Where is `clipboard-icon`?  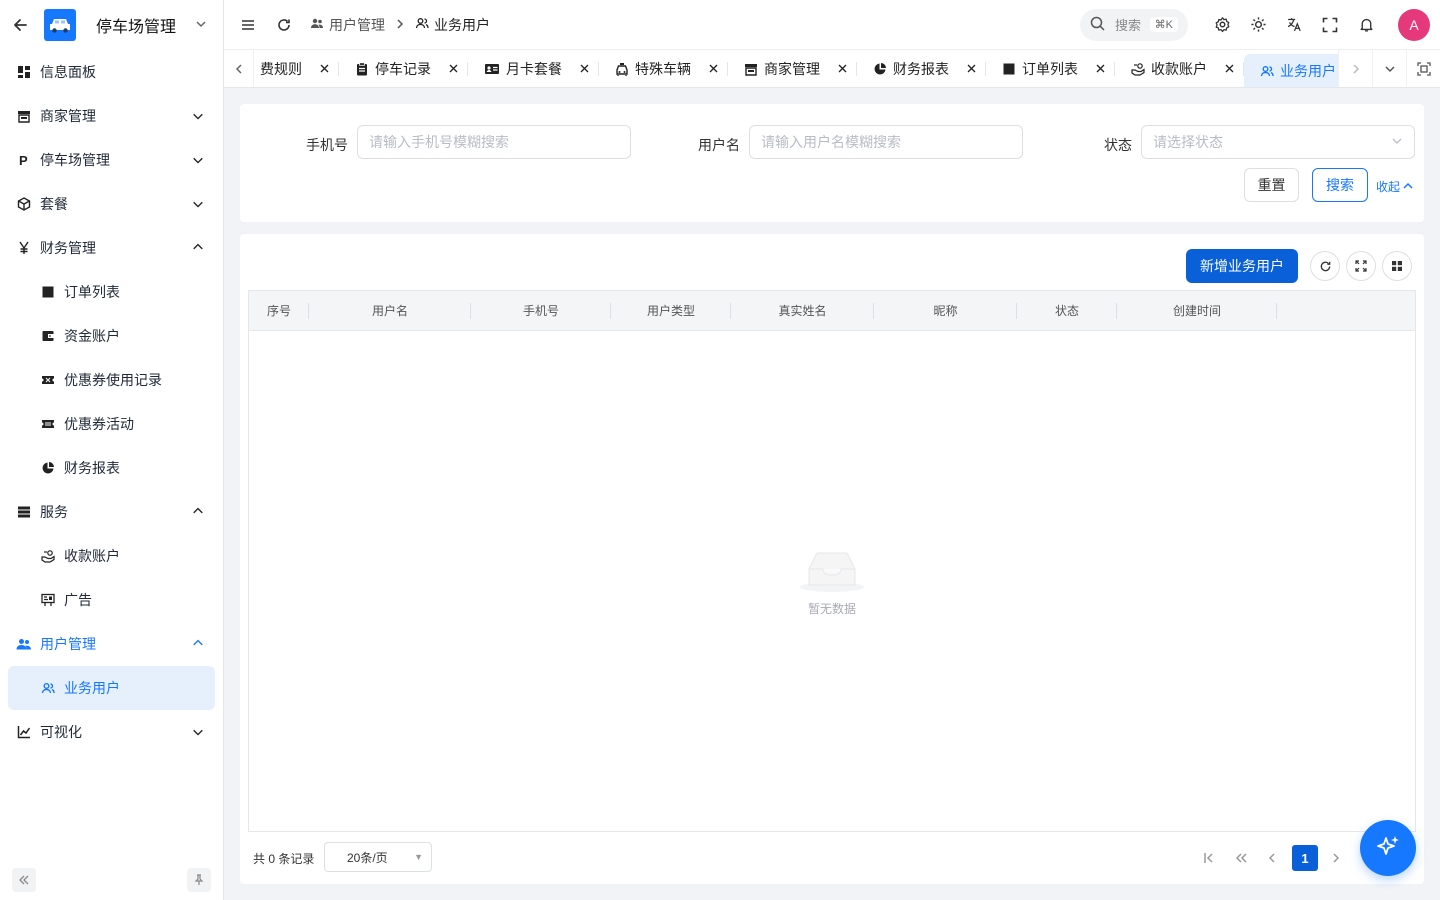 clipboard-icon is located at coordinates (362, 68).